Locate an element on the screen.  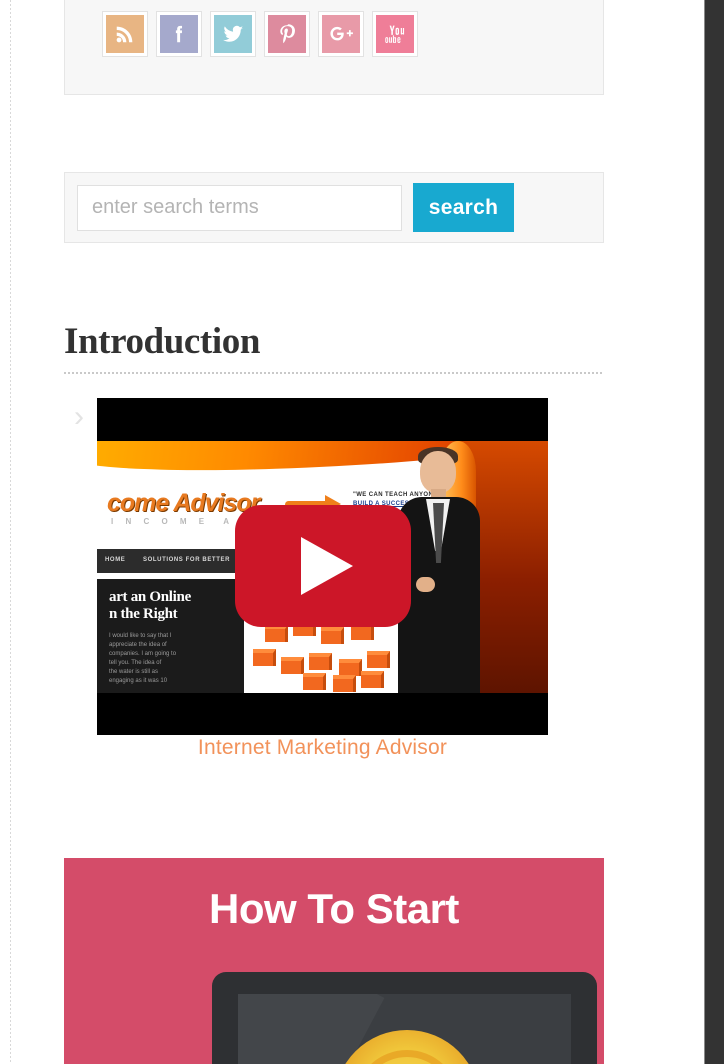
youtube-glyph is located at coordinates (395, 34).